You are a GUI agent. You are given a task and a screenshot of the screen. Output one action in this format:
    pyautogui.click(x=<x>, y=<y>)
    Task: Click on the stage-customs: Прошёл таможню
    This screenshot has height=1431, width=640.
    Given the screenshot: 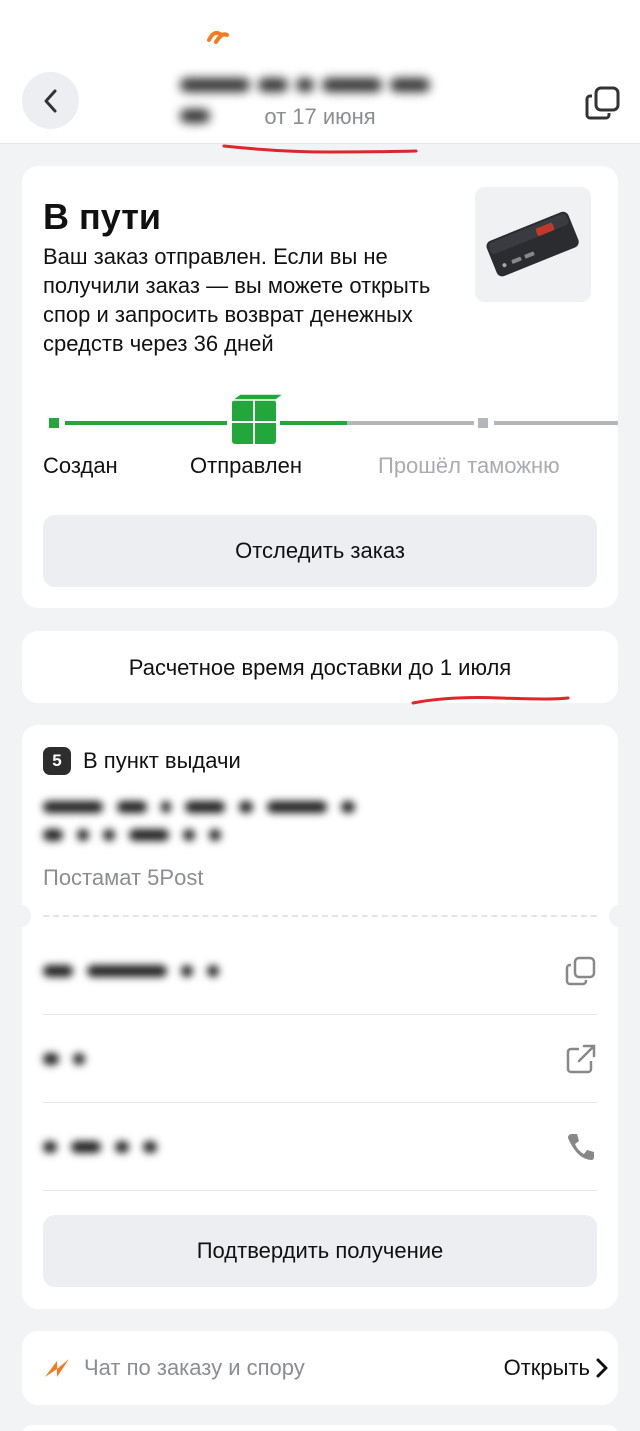 What is the action you would take?
    pyautogui.click(x=469, y=465)
    